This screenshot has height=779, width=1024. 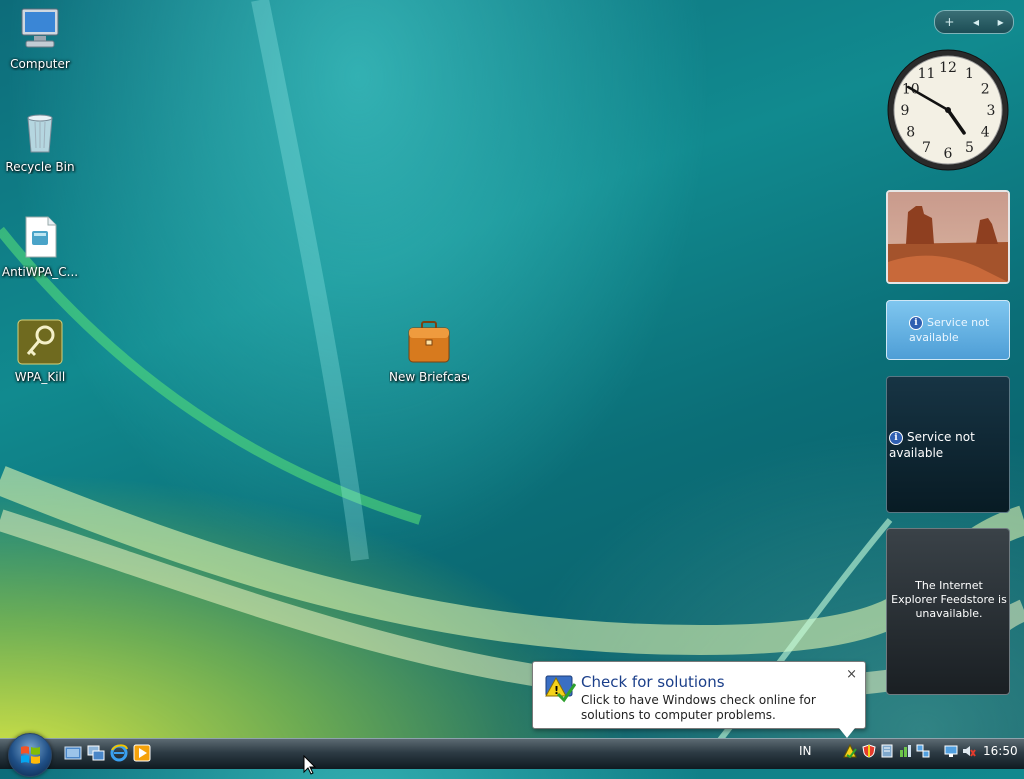 I want to click on desktop-icon-label: WPA_Kill, so click(x=40, y=377).